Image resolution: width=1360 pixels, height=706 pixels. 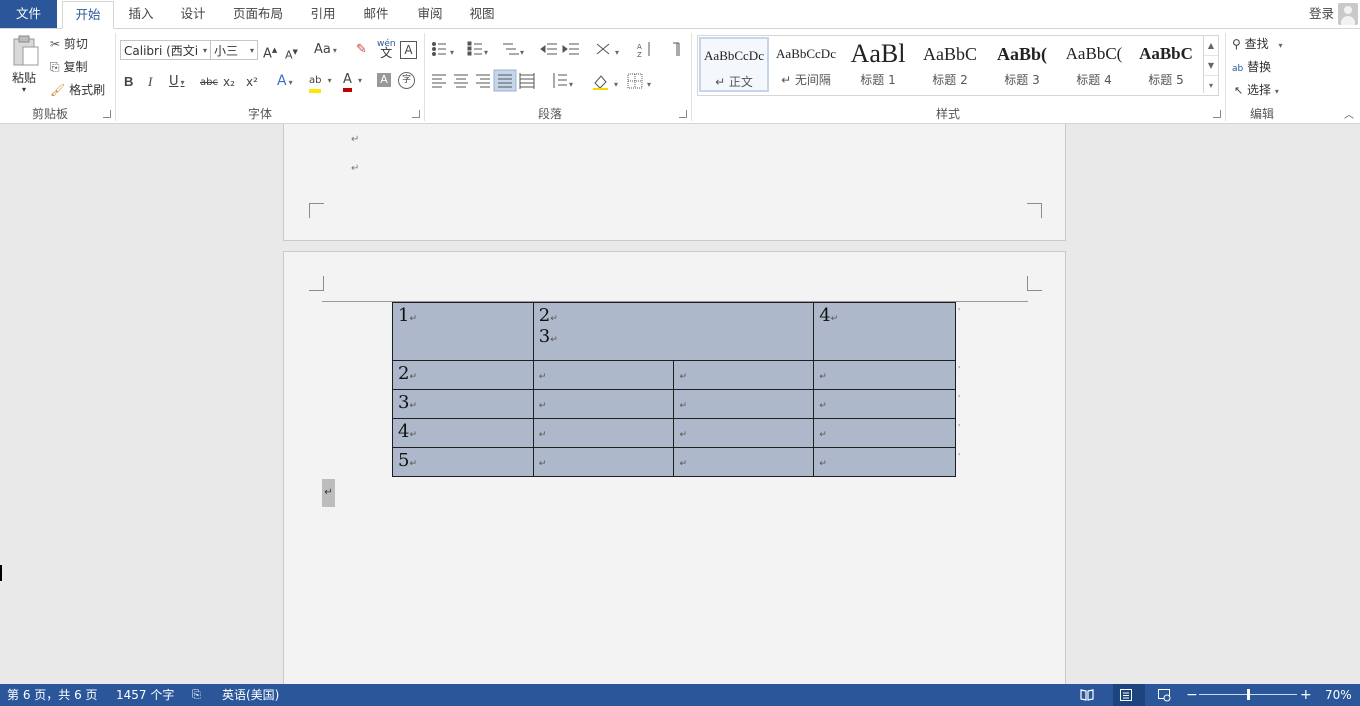 I want to click on divider, so click(x=691, y=77).